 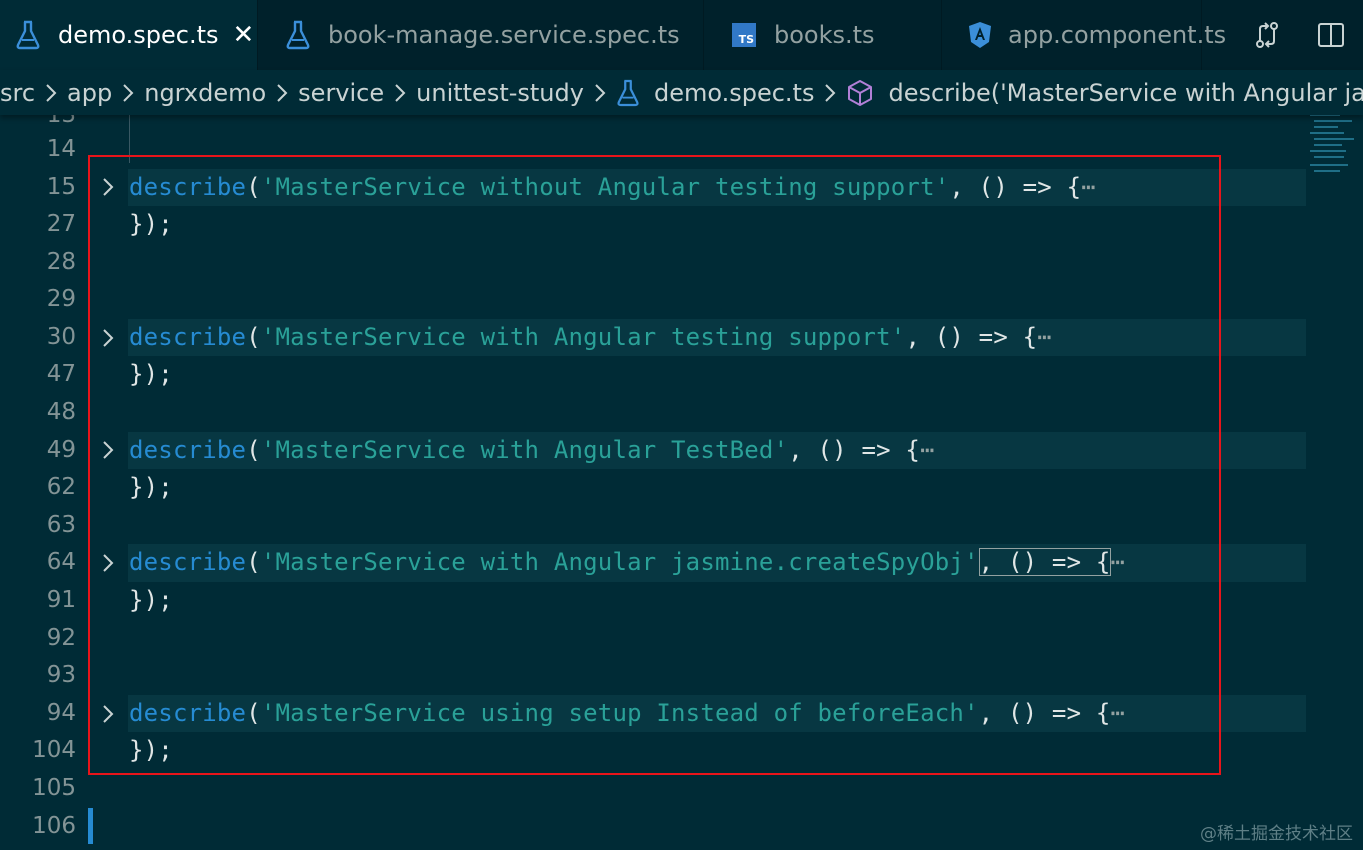 What do you see at coordinates (524, 449) in the screenshot?
I see `string-token: 'MasterService with Angular TestBed'` at bounding box center [524, 449].